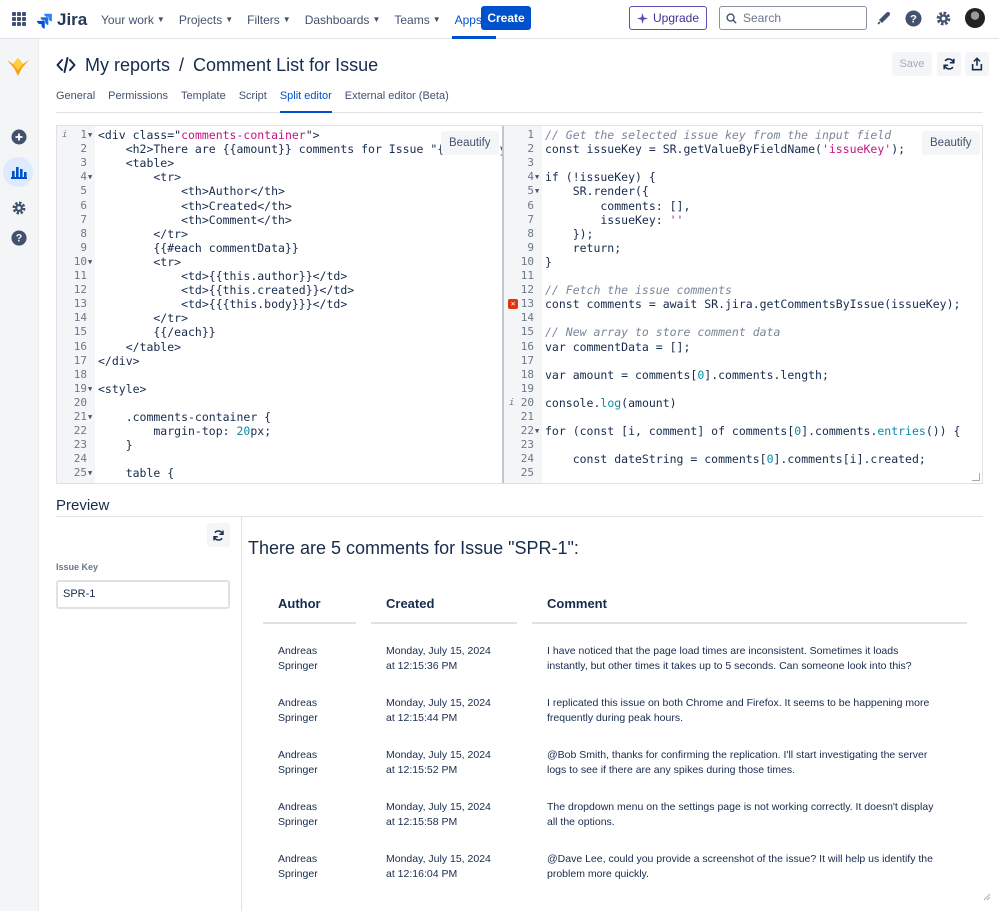  What do you see at coordinates (422, 666) in the screenshot?
I see `created-cell: at 12:15:36 PM` at bounding box center [422, 666].